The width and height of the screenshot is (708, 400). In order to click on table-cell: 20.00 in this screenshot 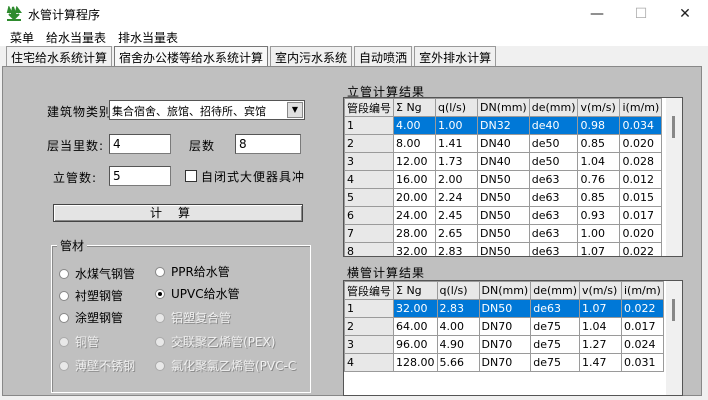, I will do `click(414, 197)`.